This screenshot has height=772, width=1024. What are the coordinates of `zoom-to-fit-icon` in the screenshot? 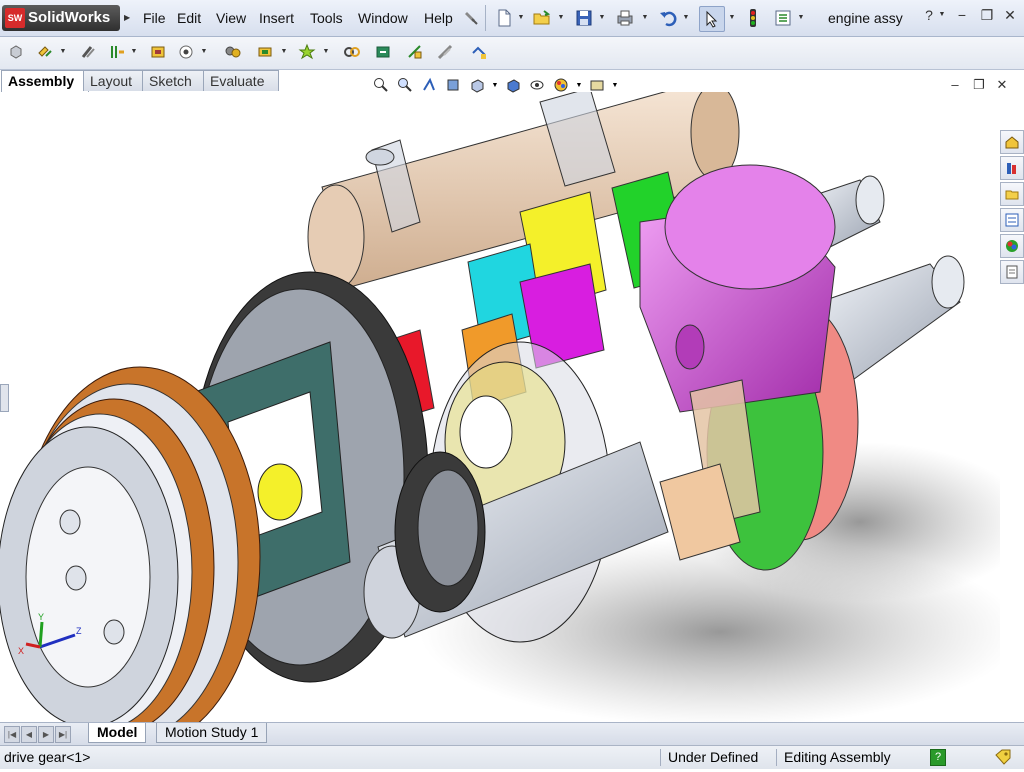 It's located at (381, 85).